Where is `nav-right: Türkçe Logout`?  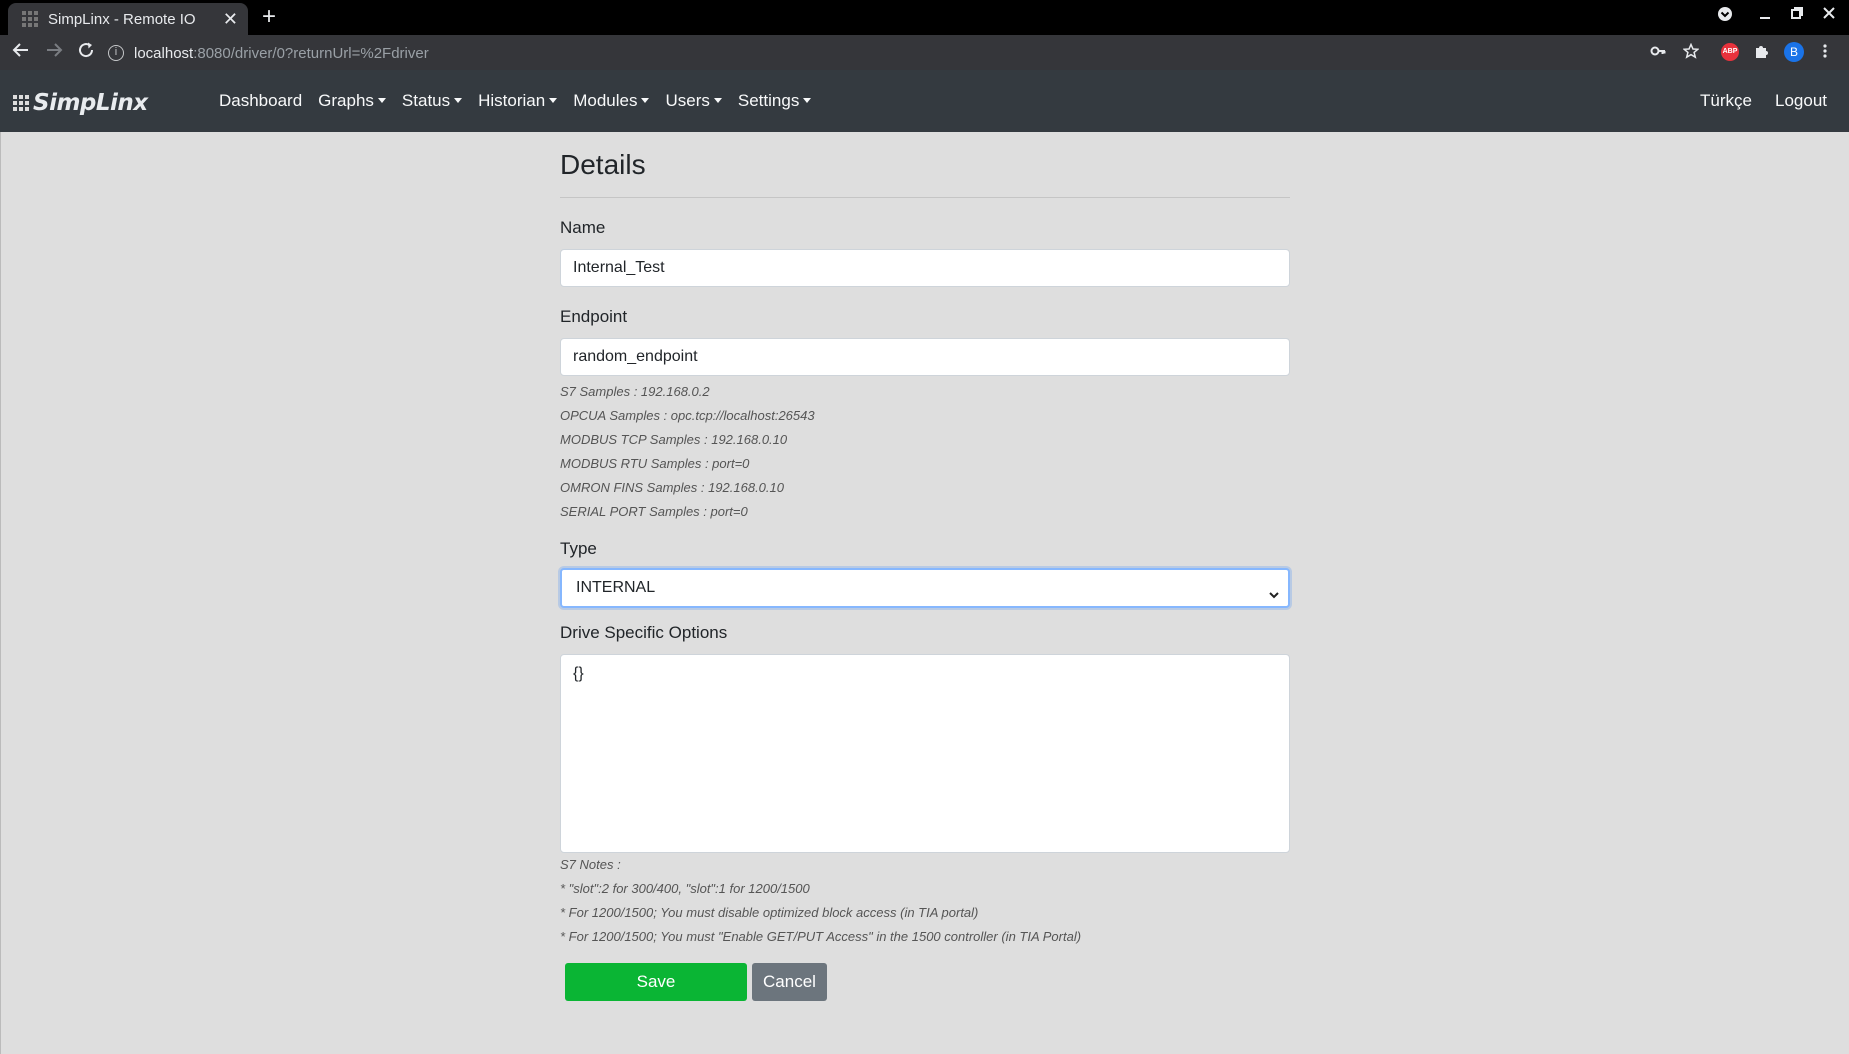 nav-right: Türkçe Logout is located at coordinates (1752, 101).